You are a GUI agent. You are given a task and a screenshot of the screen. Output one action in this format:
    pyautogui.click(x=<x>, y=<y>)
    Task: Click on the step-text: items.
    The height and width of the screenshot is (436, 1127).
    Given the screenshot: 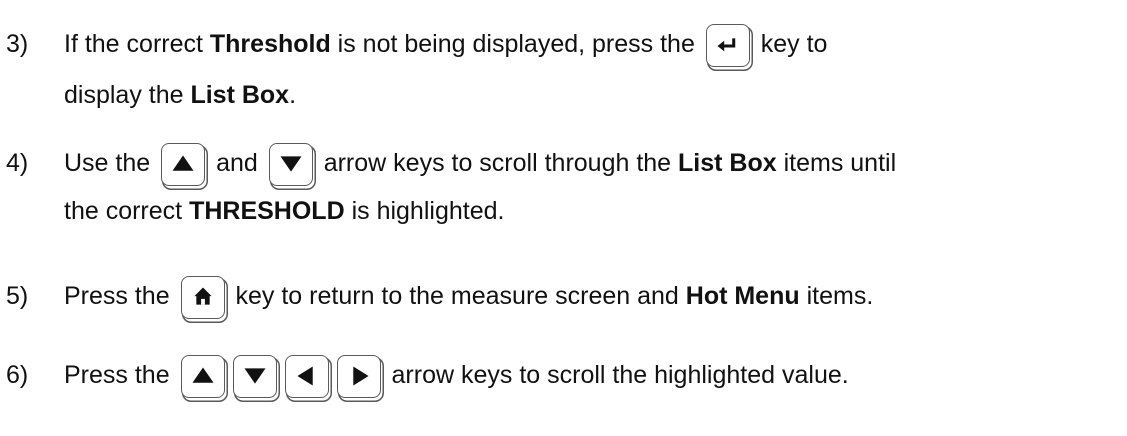 What is the action you would take?
    pyautogui.click(x=836, y=296)
    